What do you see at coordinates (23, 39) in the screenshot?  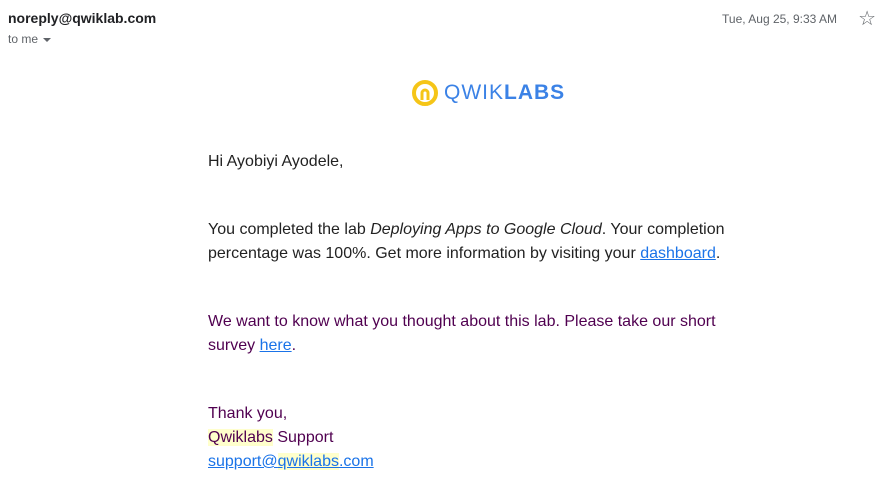 I see `recipient-label: to me` at bounding box center [23, 39].